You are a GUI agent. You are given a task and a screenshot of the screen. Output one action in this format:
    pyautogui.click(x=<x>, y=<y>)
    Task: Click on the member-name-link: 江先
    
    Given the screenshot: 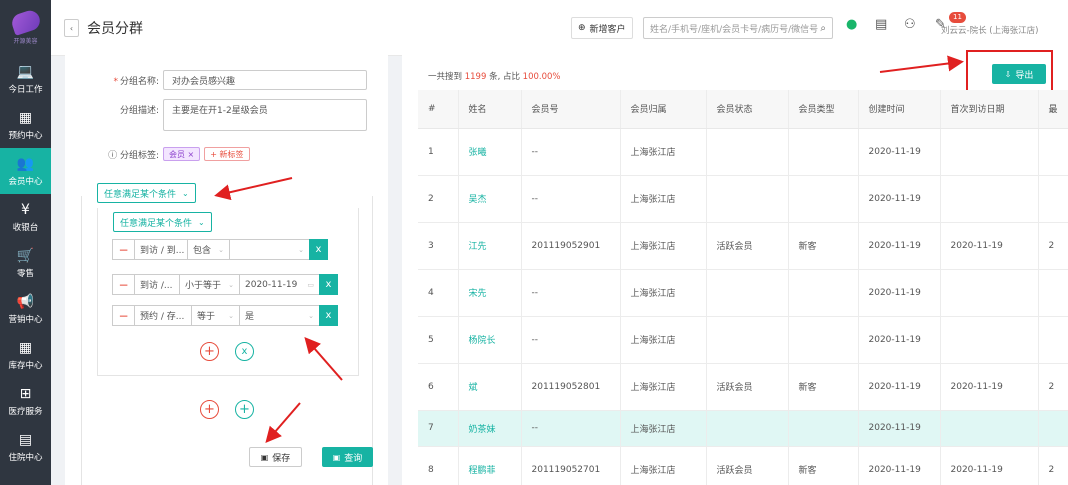 What is the action you would take?
    pyautogui.click(x=490, y=246)
    